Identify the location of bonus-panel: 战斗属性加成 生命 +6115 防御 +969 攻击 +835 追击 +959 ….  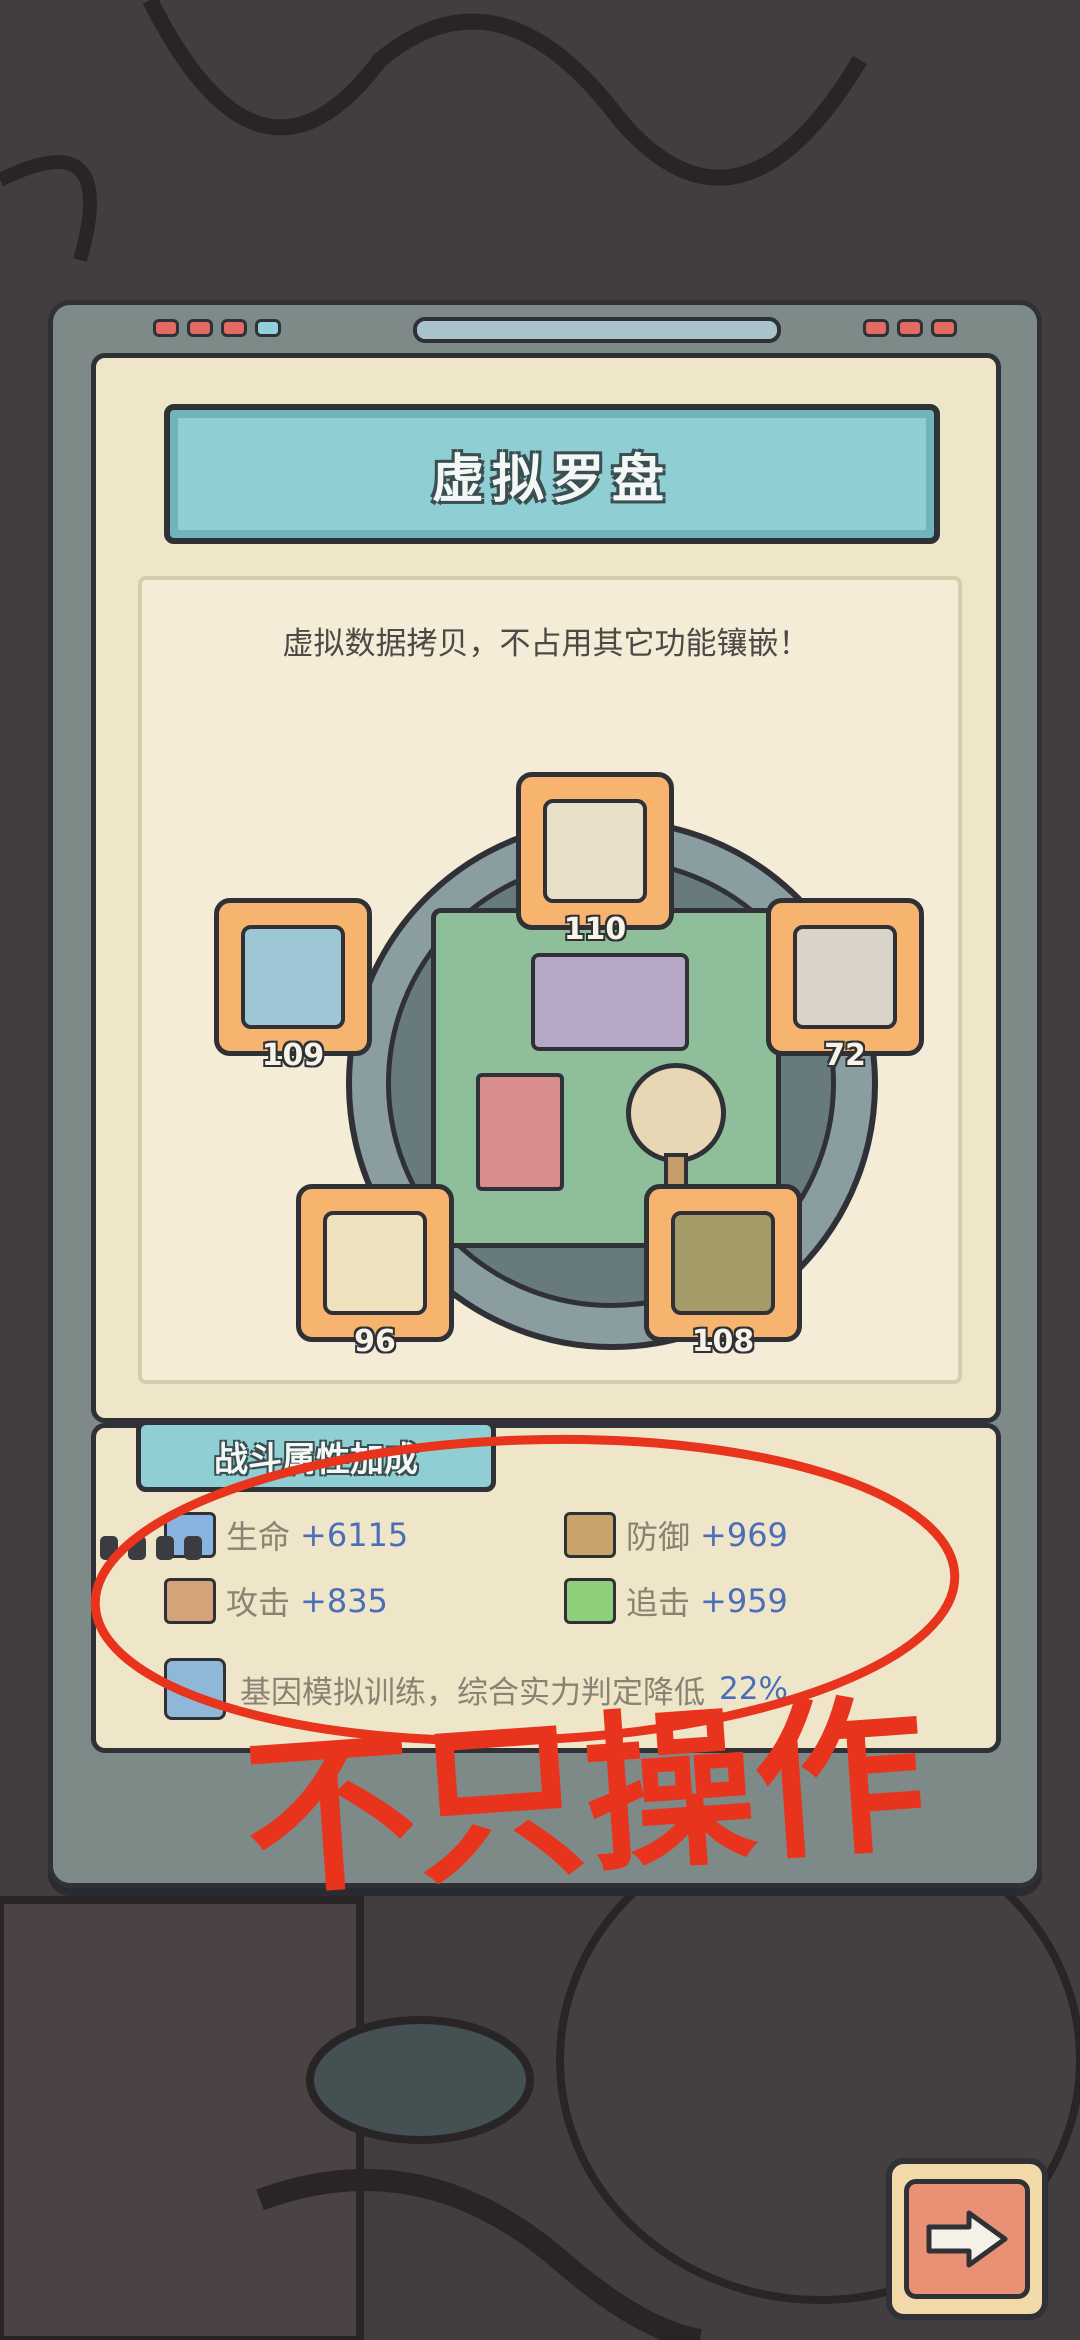
(546, 1586).